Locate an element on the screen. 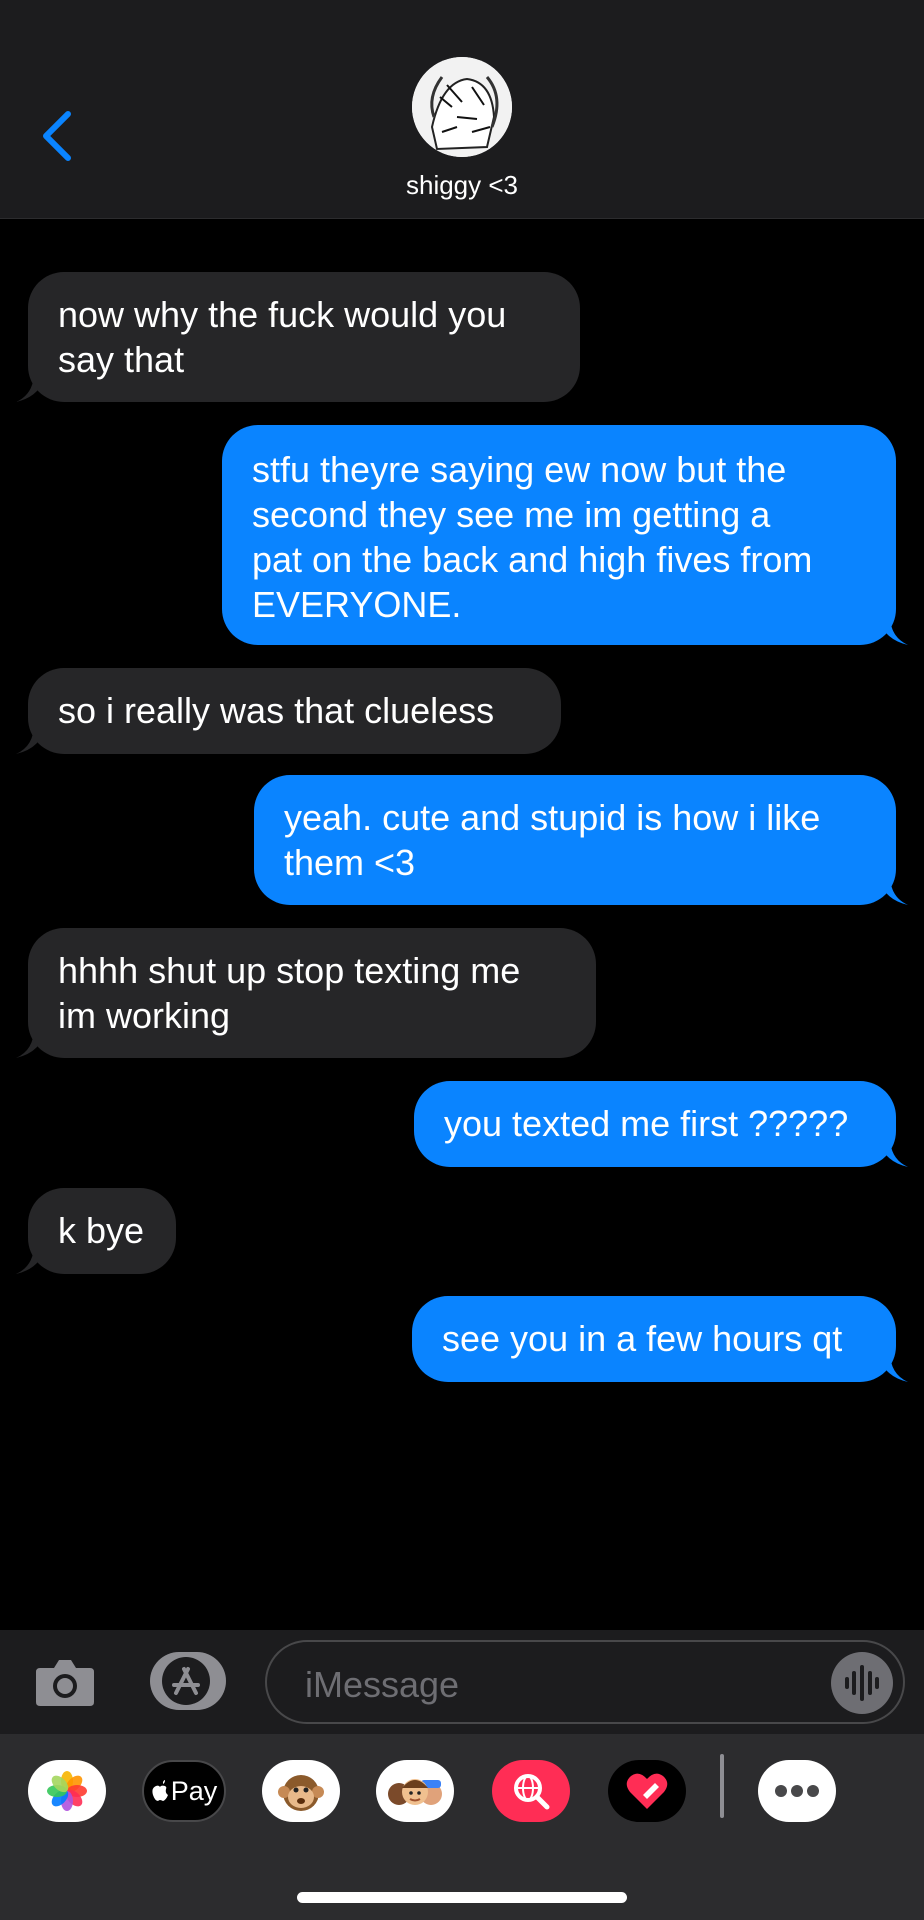 This screenshot has width=924, height=1920. message-input: iMessage is located at coordinates (585, 1682).